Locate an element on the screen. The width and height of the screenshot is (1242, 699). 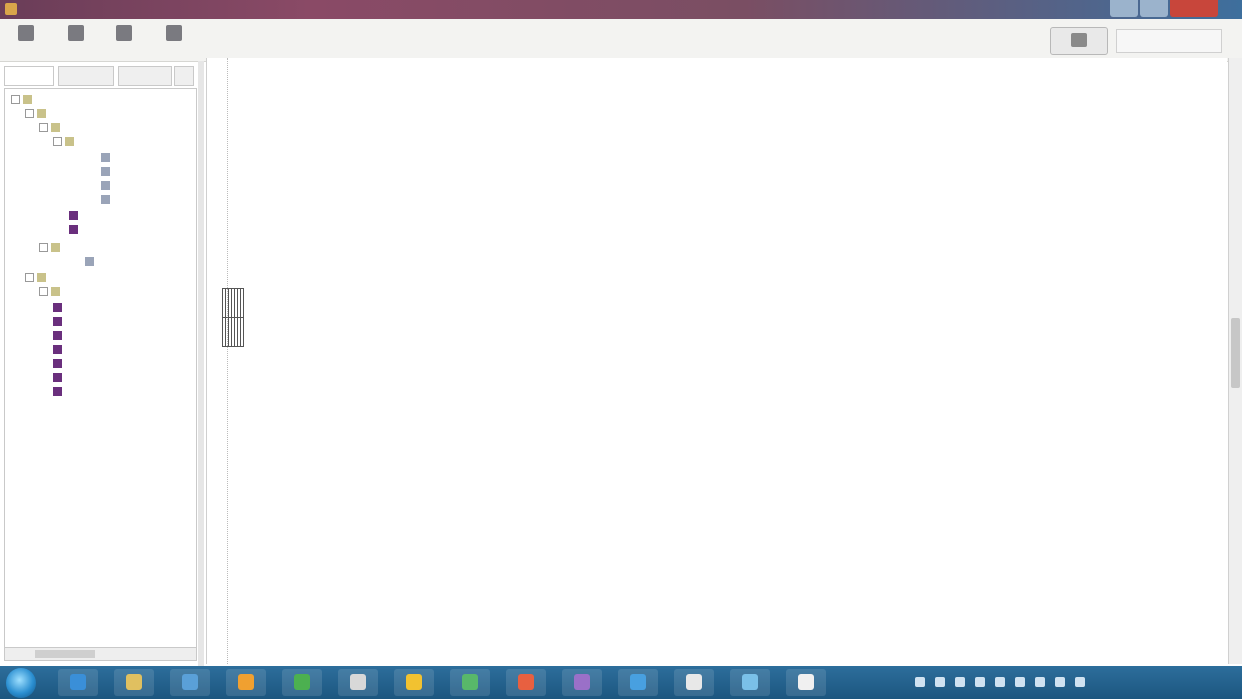
toolbar-search-button is located at coordinates (1079, 41).